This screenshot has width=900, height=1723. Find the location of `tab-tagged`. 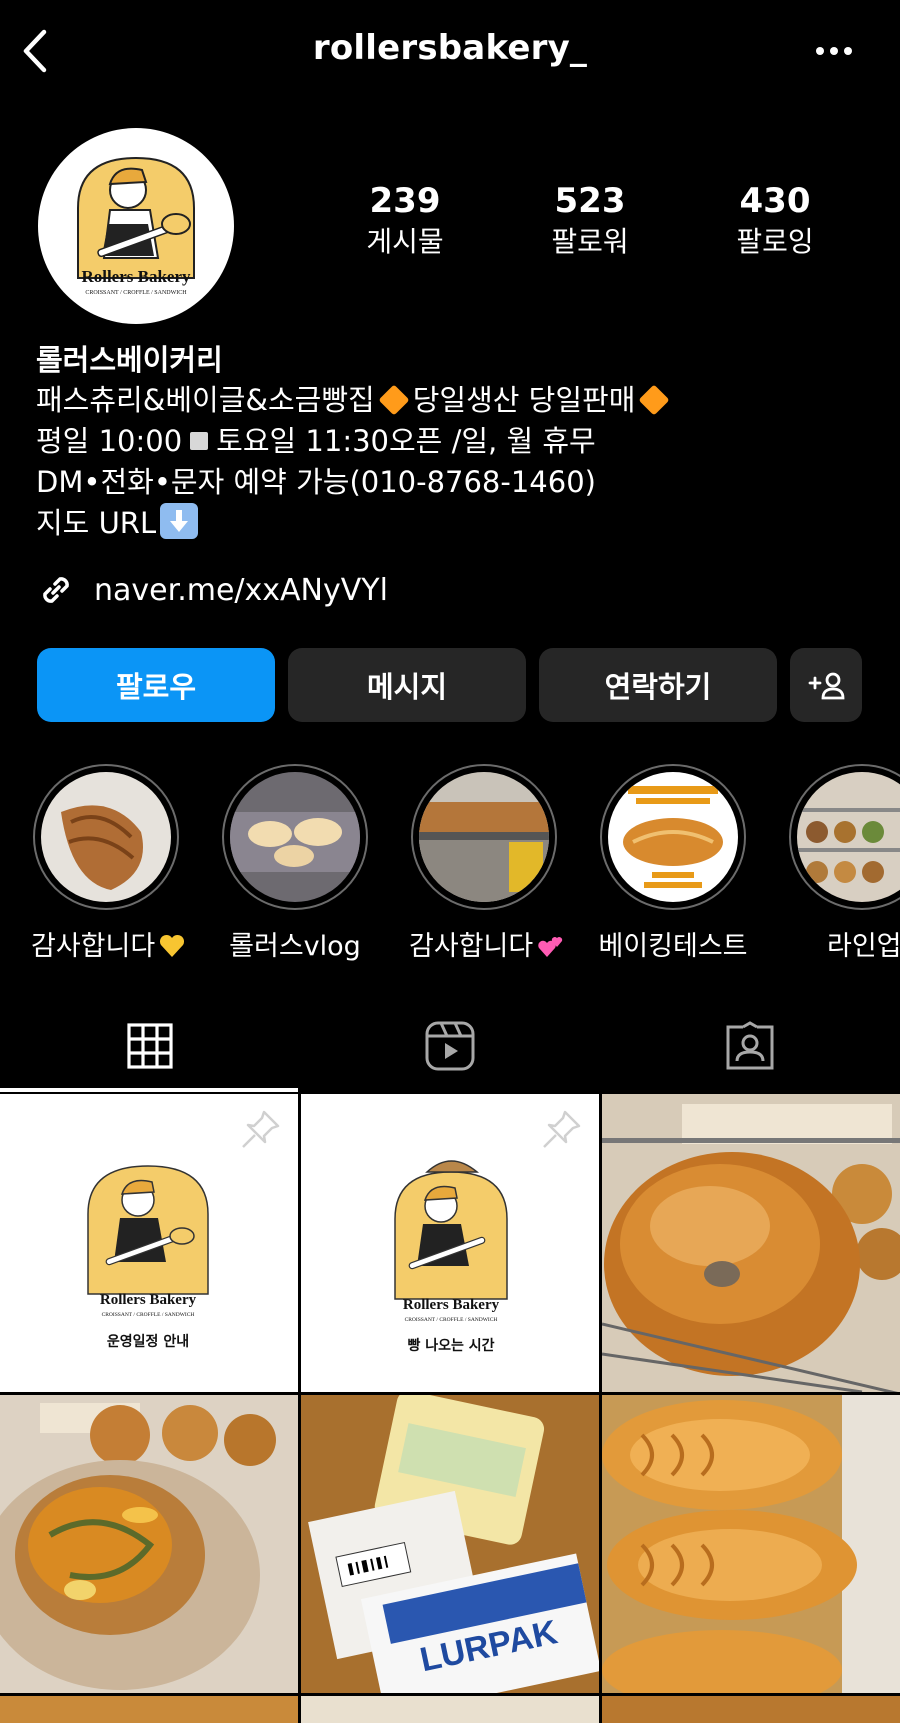

tab-tagged is located at coordinates (750, 1046).